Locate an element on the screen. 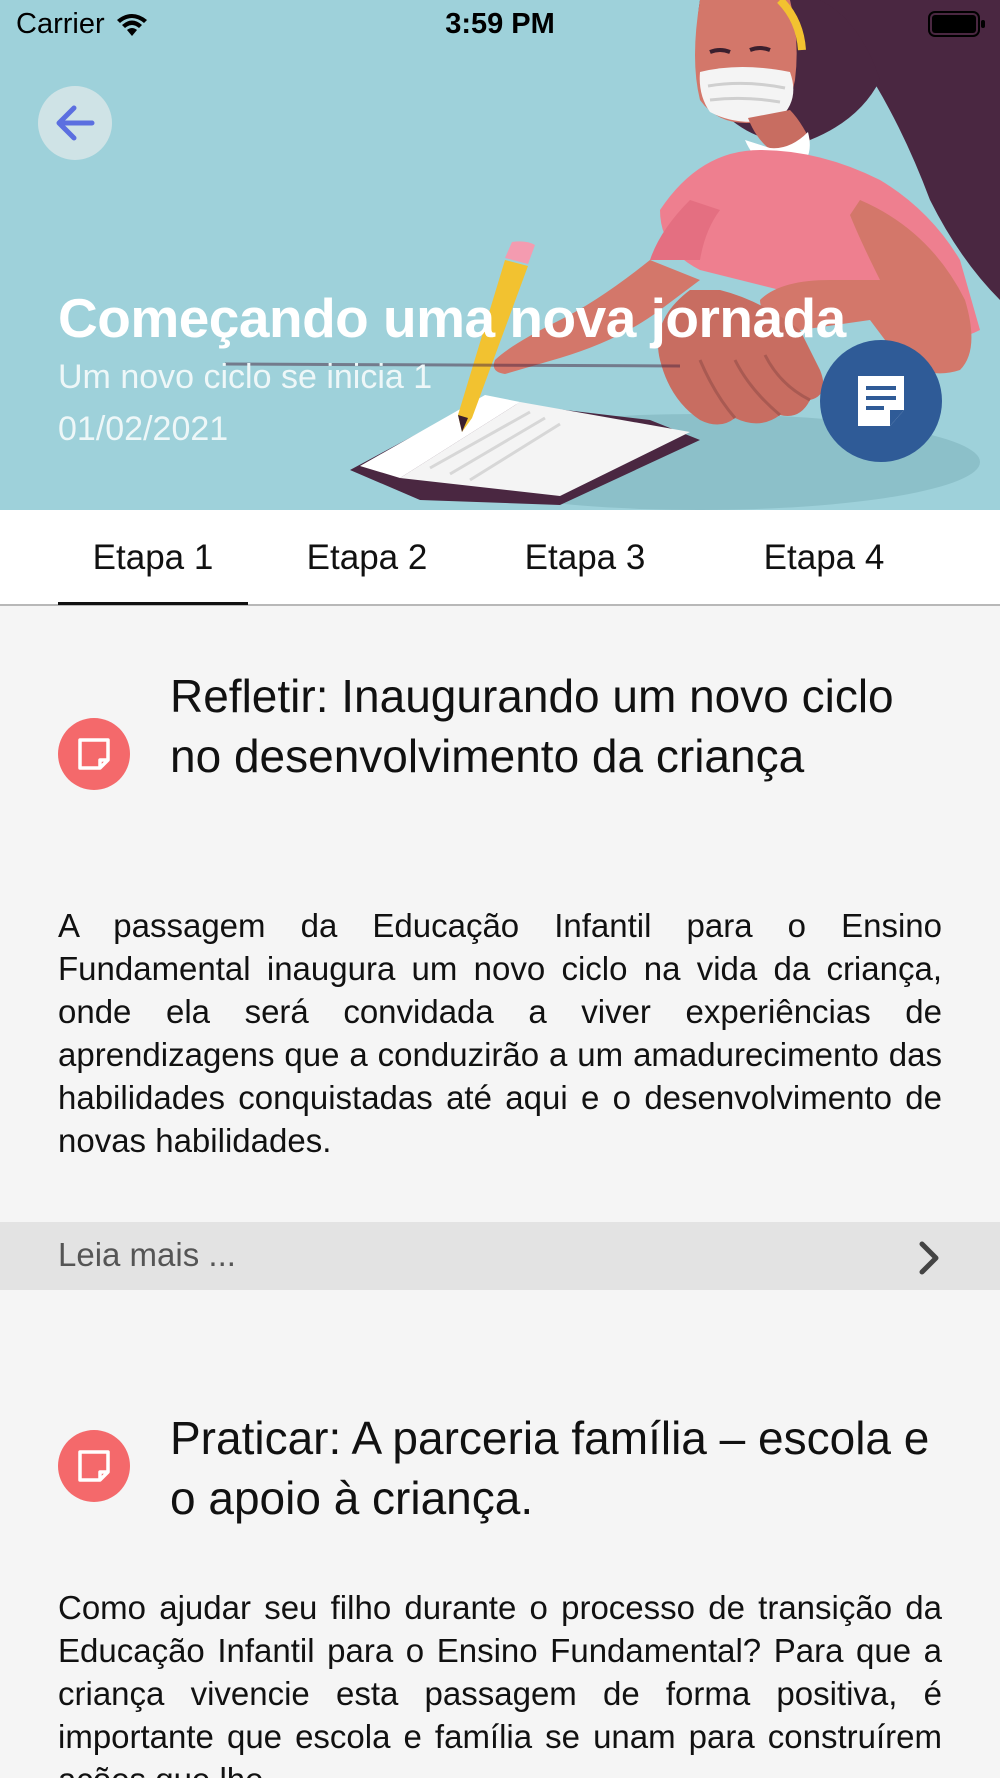 Image resolution: width=1000 pixels, height=1778 pixels. notes-button is located at coordinates (881, 401).